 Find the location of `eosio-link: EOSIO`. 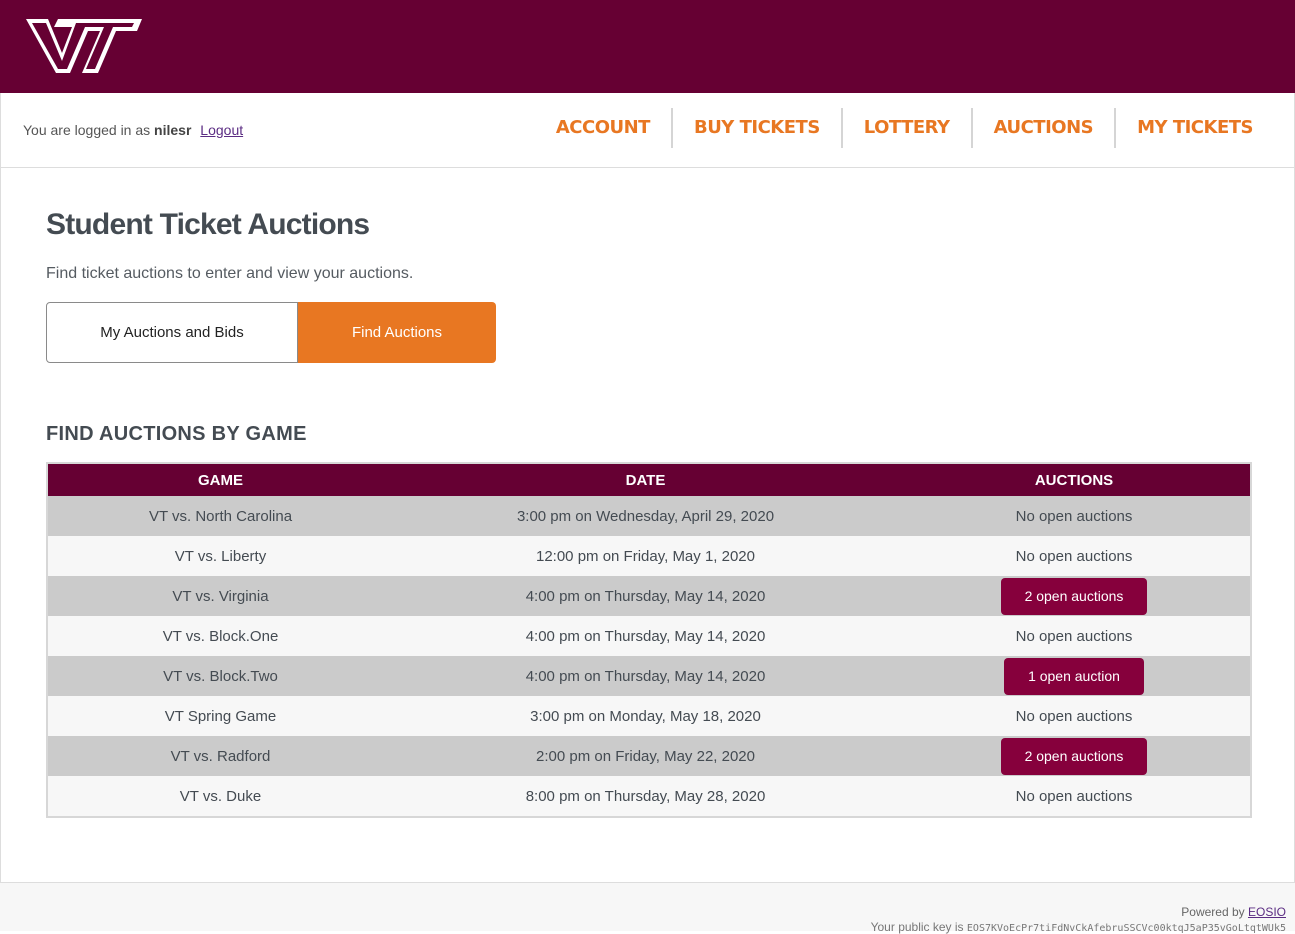

eosio-link: EOSIO is located at coordinates (1267, 912).